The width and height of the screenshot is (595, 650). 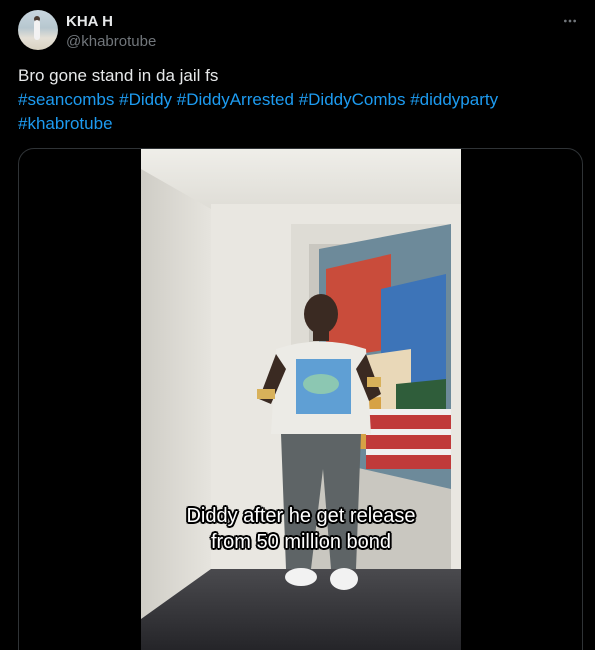 What do you see at coordinates (300, 124) in the screenshot?
I see `hashtag-line-2: #khabrotube` at bounding box center [300, 124].